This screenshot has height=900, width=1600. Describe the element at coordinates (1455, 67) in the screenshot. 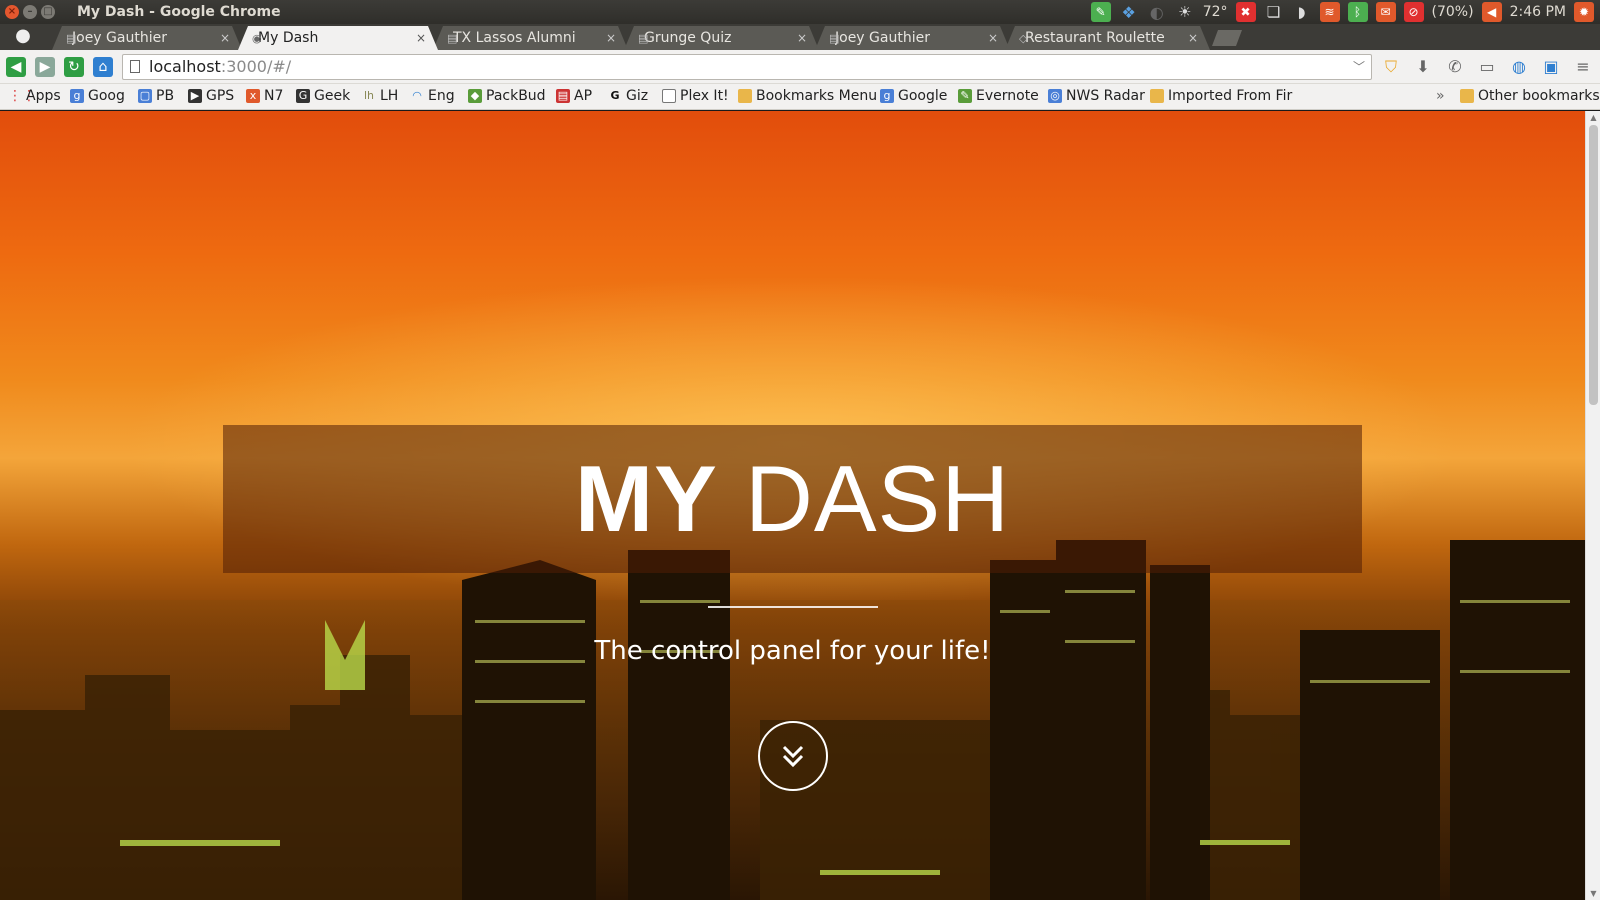

I see `chat-icon: ✆` at that location.